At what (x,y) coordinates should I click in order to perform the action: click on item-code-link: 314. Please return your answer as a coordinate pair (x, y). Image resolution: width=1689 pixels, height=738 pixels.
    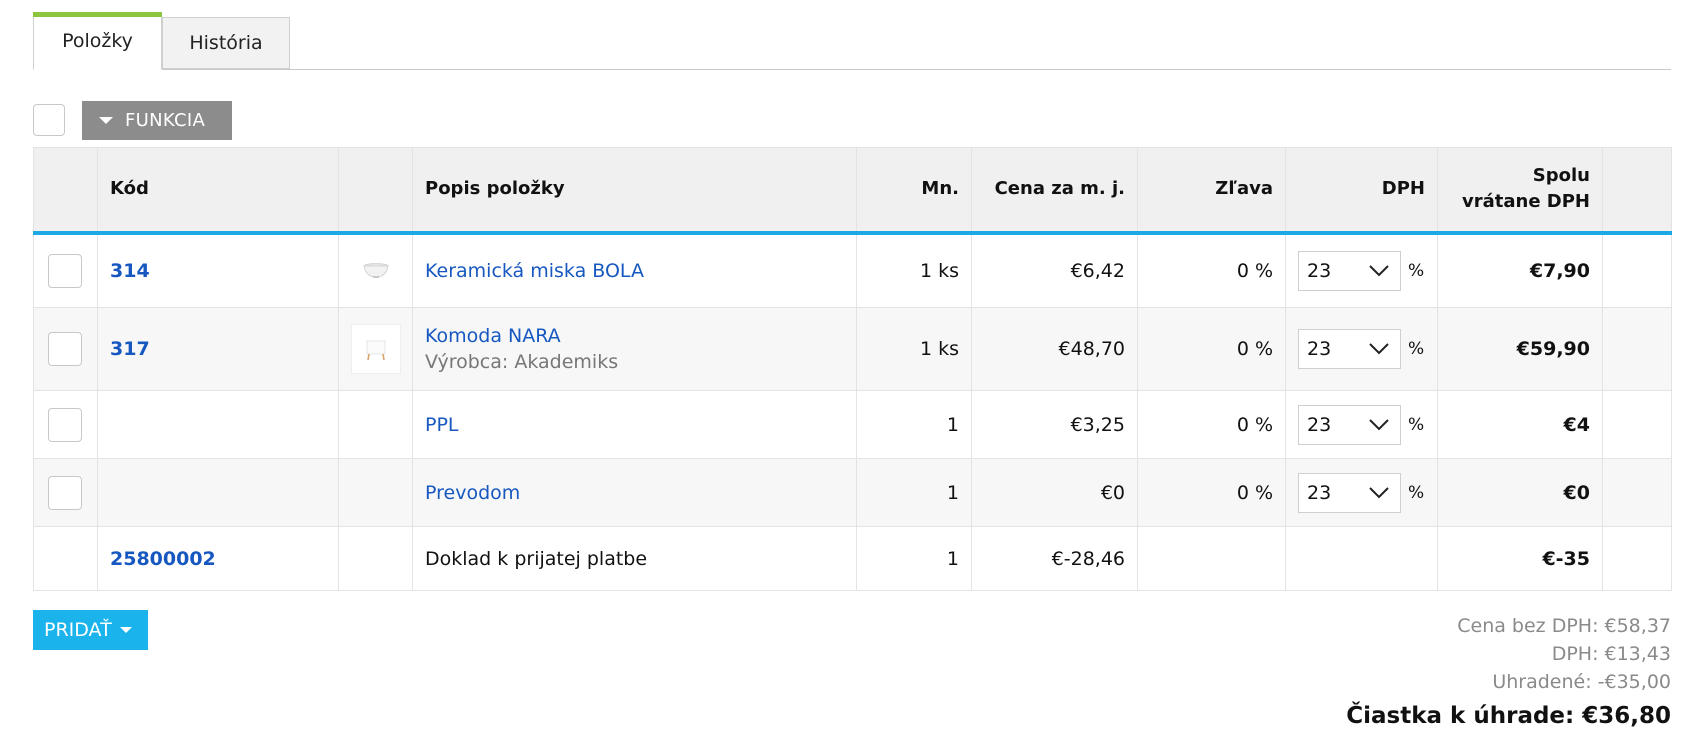
    Looking at the image, I should click on (130, 271).